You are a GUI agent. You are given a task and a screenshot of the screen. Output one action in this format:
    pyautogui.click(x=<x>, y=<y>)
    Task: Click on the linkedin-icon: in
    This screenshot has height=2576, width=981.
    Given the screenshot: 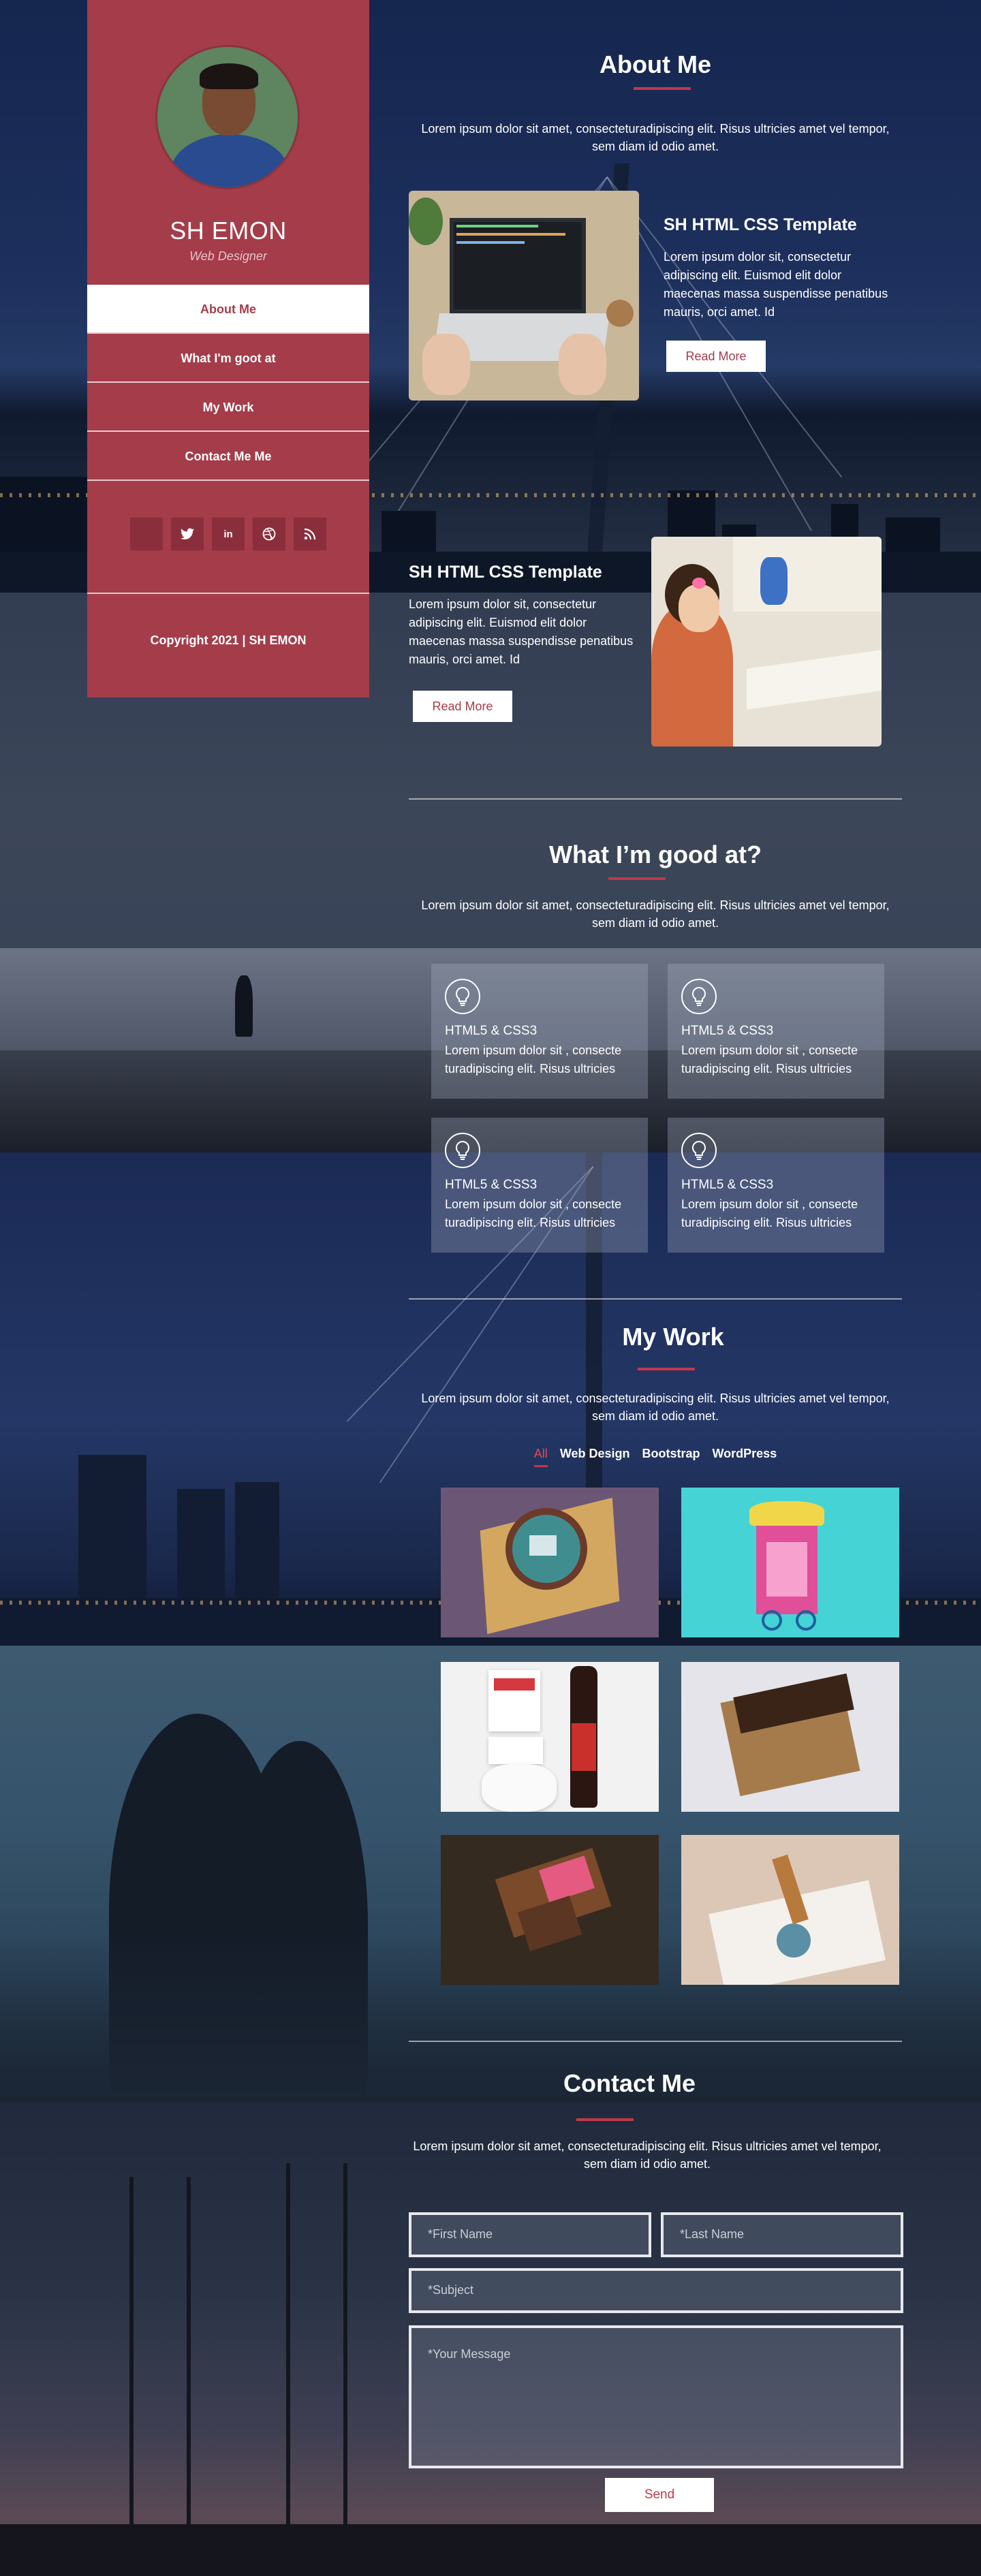 What is the action you would take?
    pyautogui.click(x=229, y=534)
    